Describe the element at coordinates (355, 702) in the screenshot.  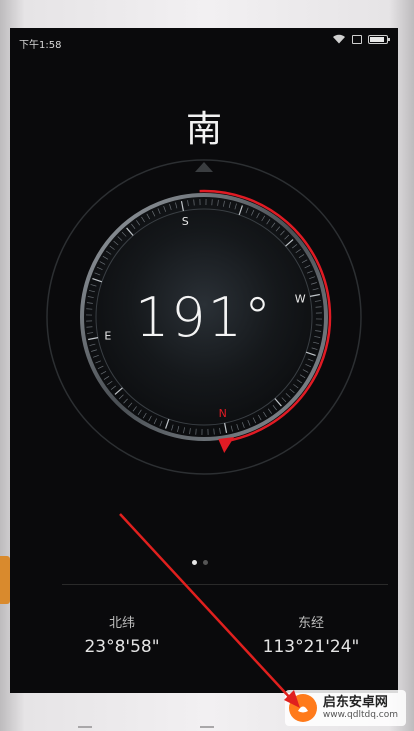
I see `watermark-title: 启东安卓网` at that location.